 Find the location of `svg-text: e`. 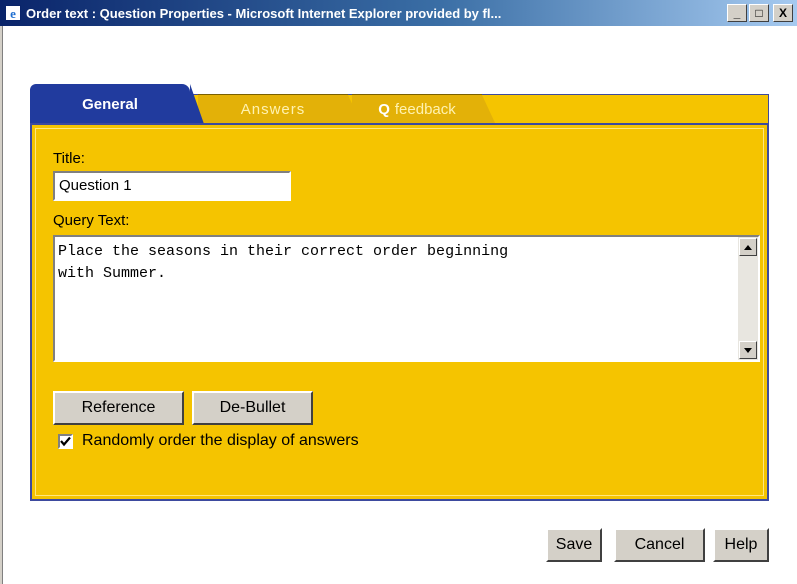

svg-text: e is located at coordinates (13, 13).